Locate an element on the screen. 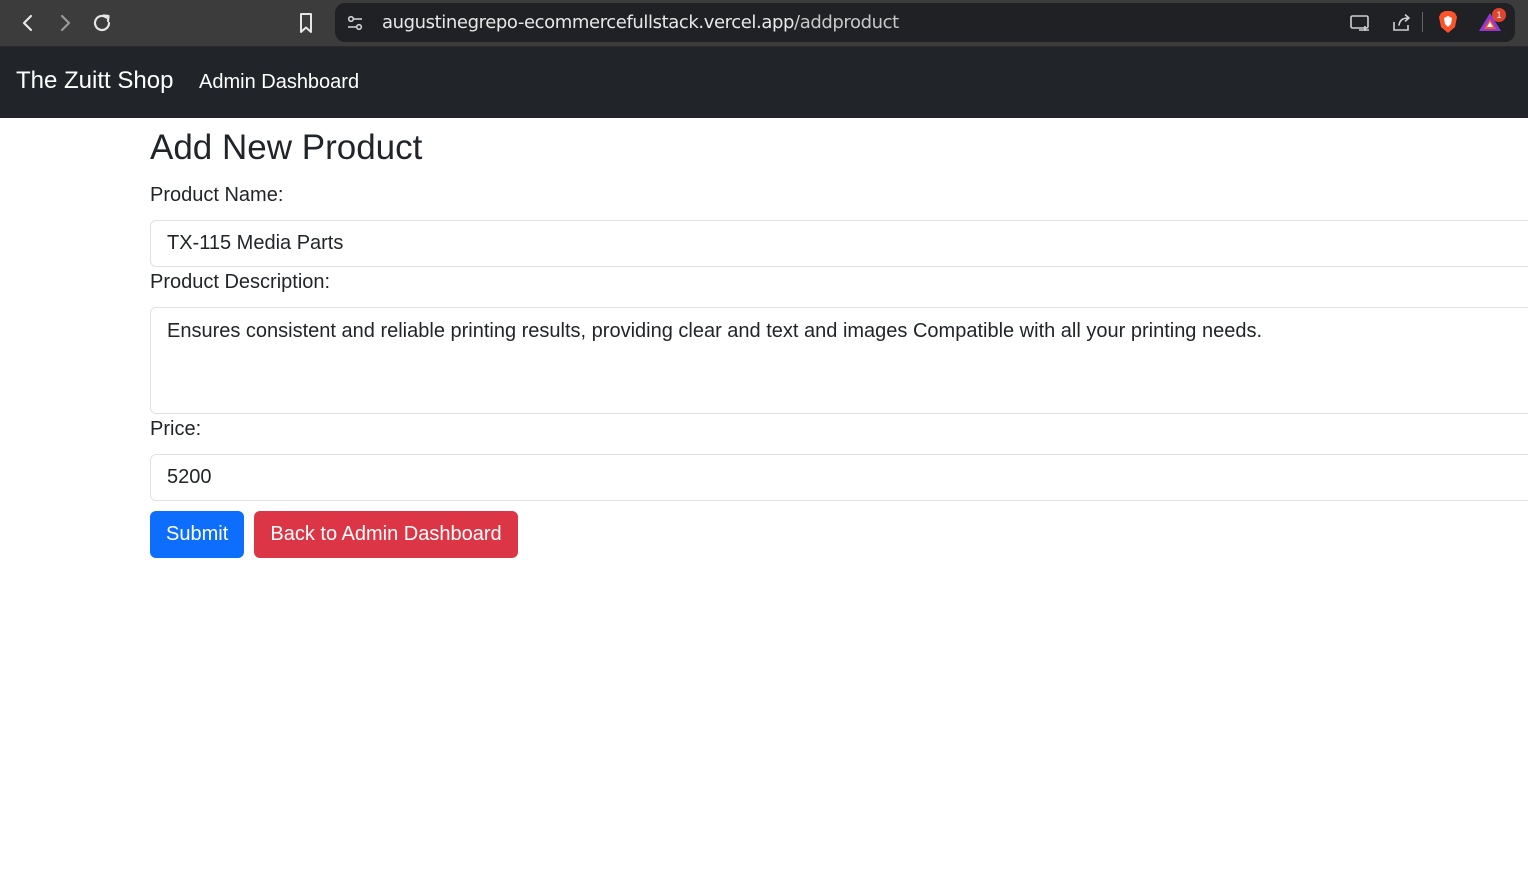 This screenshot has height=874, width=1528. product-name-label: Product Name: is located at coordinates (217, 195).